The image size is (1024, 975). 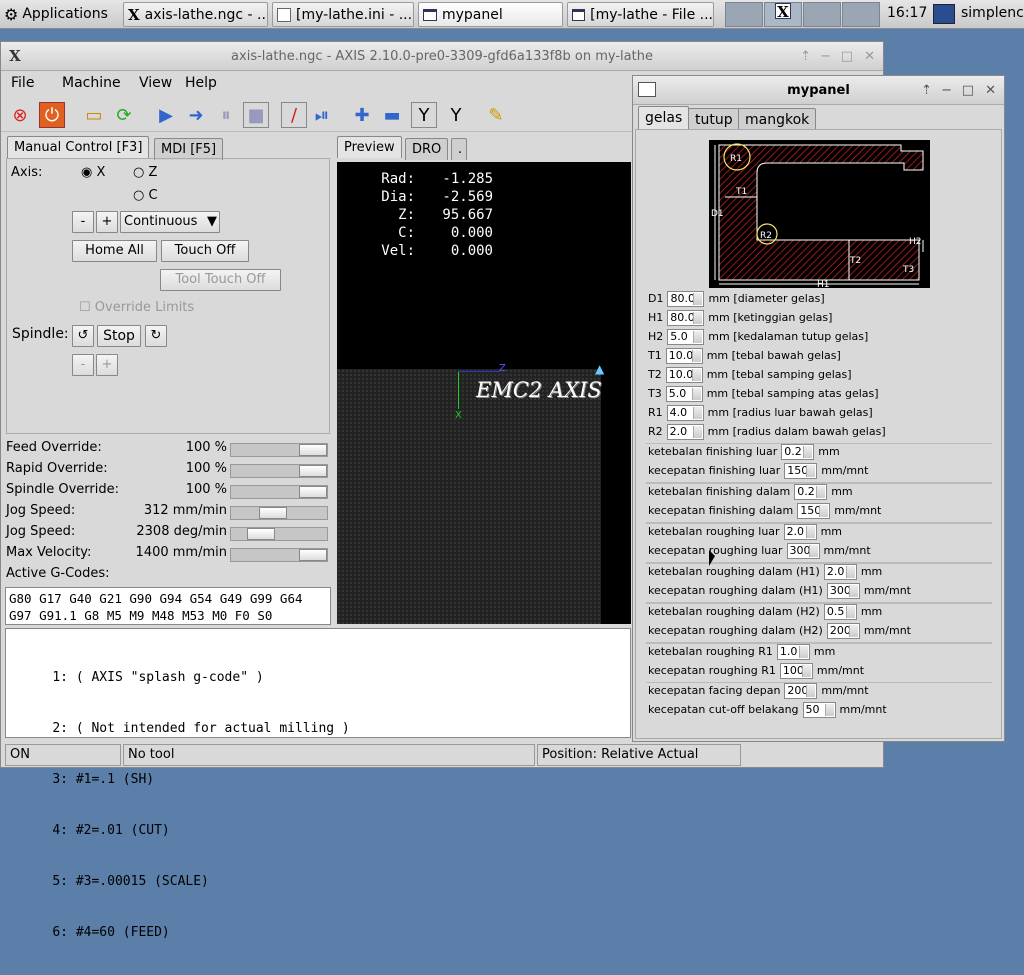 What do you see at coordinates (279, 492) in the screenshot?
I see `spindle-override-slider` at bounding box center [279, 492].